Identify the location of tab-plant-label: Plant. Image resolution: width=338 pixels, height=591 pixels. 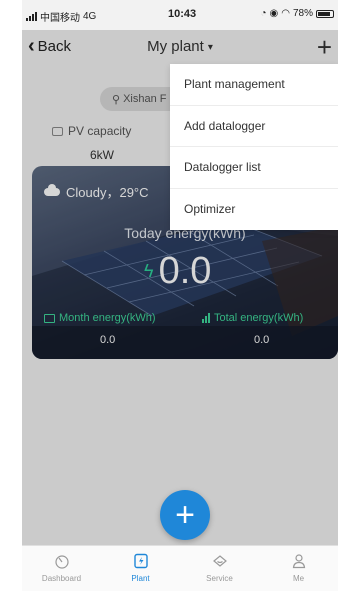
(140, 578).